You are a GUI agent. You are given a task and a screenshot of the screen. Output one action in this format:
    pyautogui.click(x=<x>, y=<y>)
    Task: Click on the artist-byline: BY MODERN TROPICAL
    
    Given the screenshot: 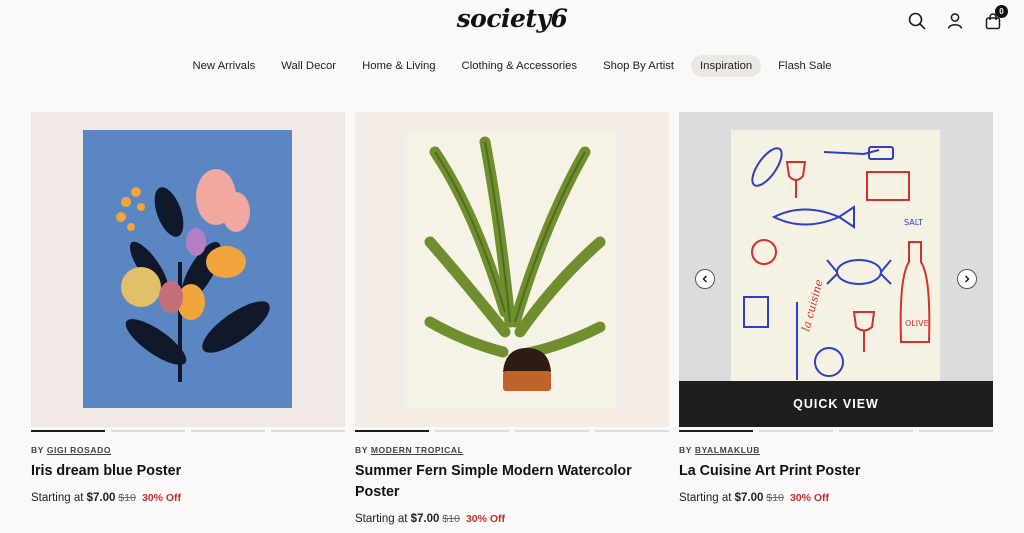 What is the action you would take?
    pyautogui.click(x=409, y=450)
    